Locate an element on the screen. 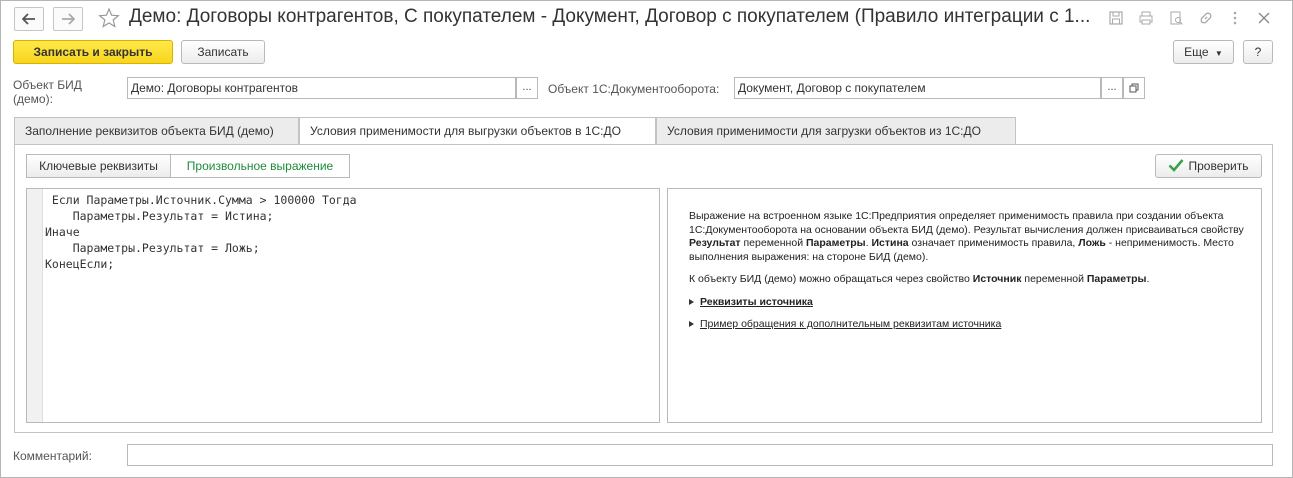  arrow-left-icon is located at coordinates (28, 19).